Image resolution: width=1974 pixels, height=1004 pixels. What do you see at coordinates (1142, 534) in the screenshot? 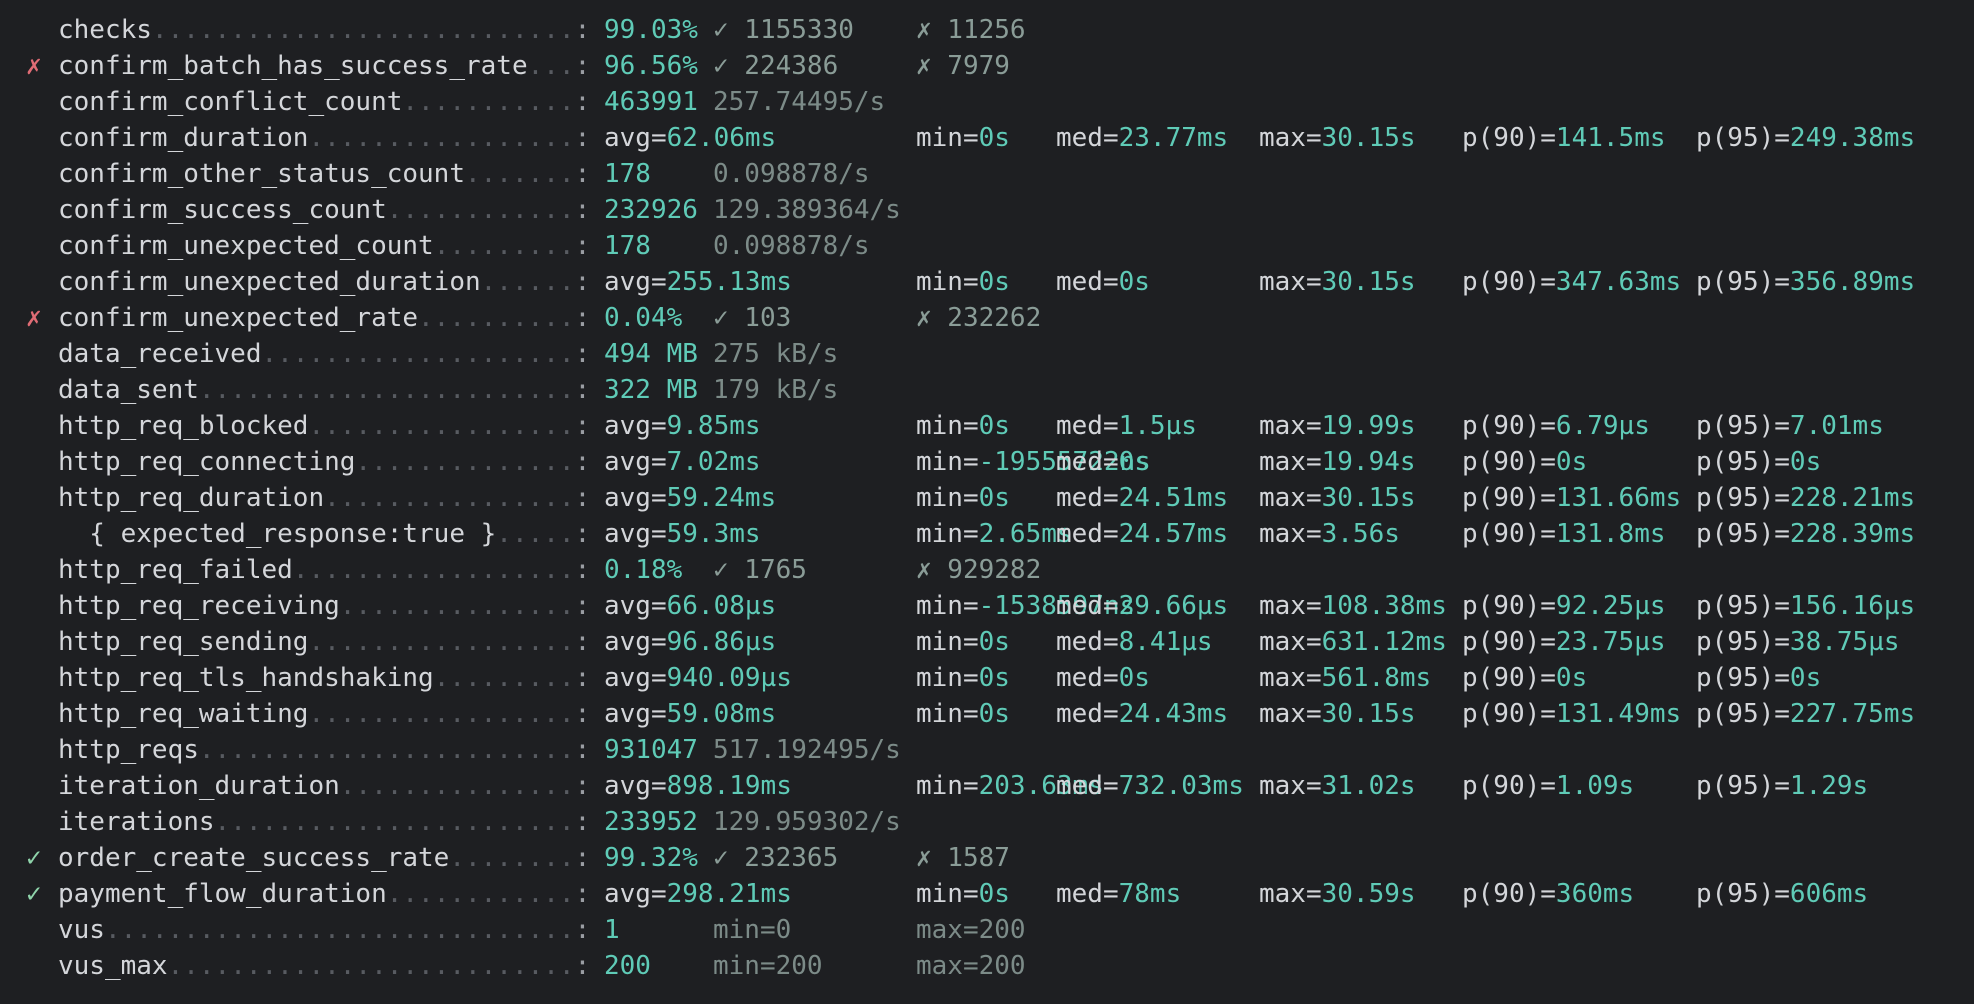
I see `metric-med: med=24.57ms` at bounding box center [1142, 534].